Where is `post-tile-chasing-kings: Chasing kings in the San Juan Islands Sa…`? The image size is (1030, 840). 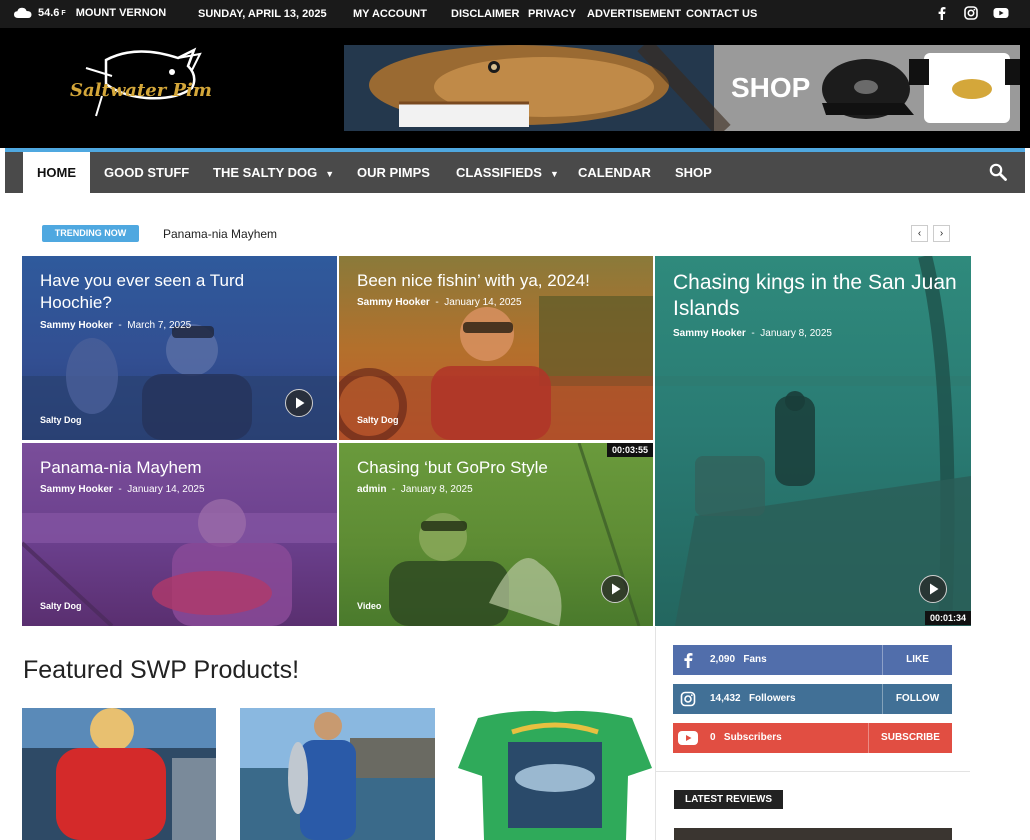
post-tile-chasing-kings: Chasing kings in the San Juan Islands Sa… is located at coordinates (813, 441).